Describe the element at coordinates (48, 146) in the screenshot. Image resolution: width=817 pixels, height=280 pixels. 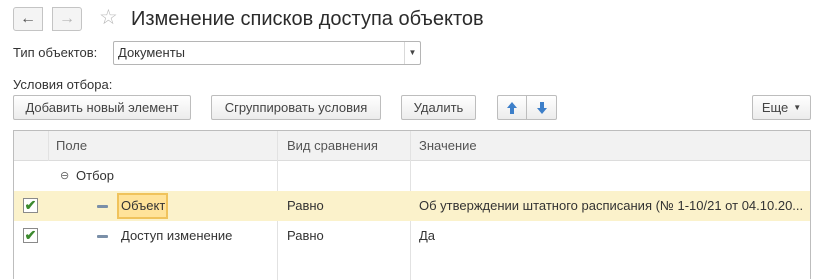
I see `column-divider` at that location.